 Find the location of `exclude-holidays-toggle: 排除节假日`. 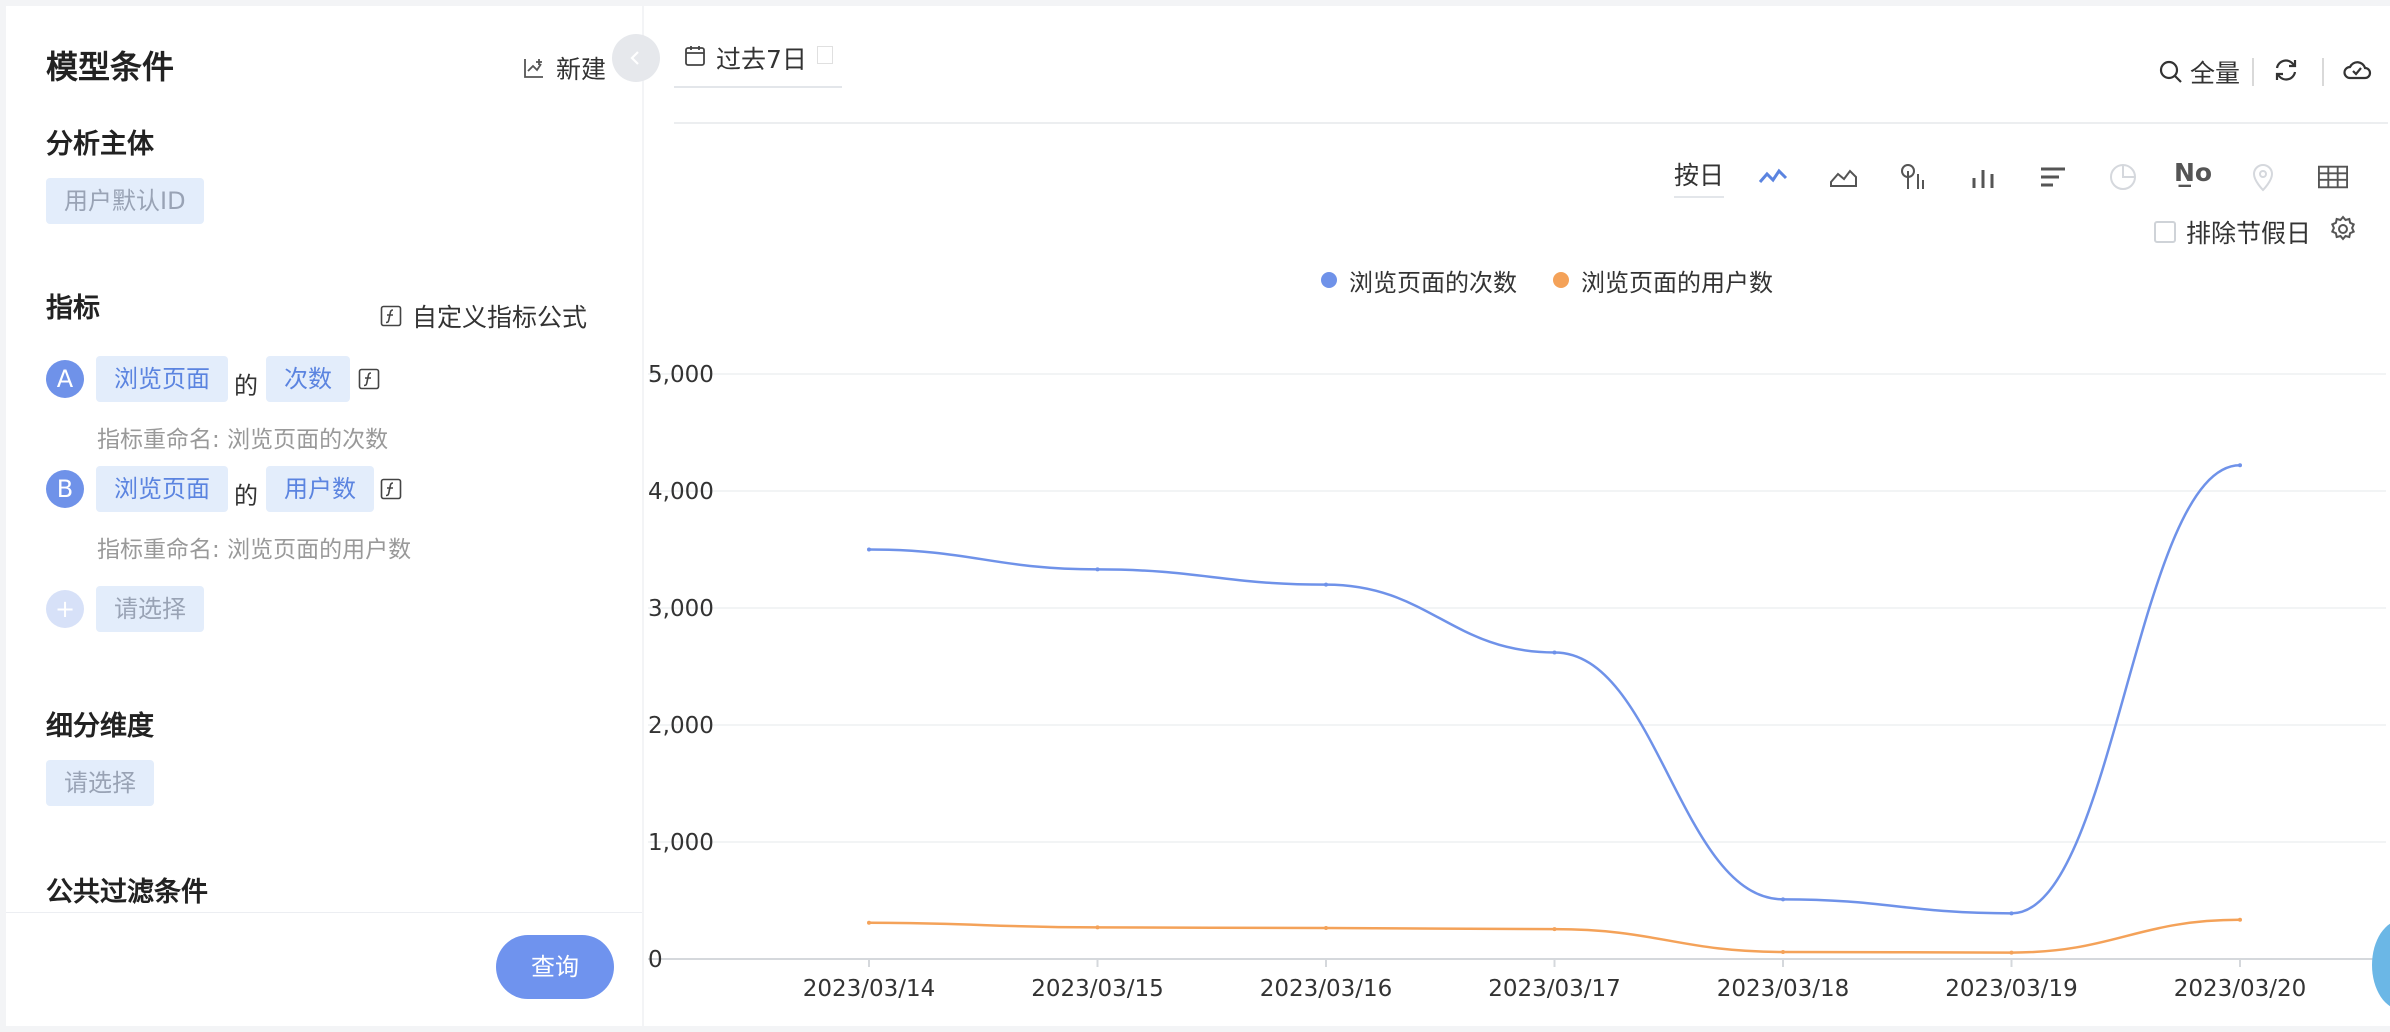

exclude-holidays-toggle: 排除节假日 is located at coordinates (2232, 232).